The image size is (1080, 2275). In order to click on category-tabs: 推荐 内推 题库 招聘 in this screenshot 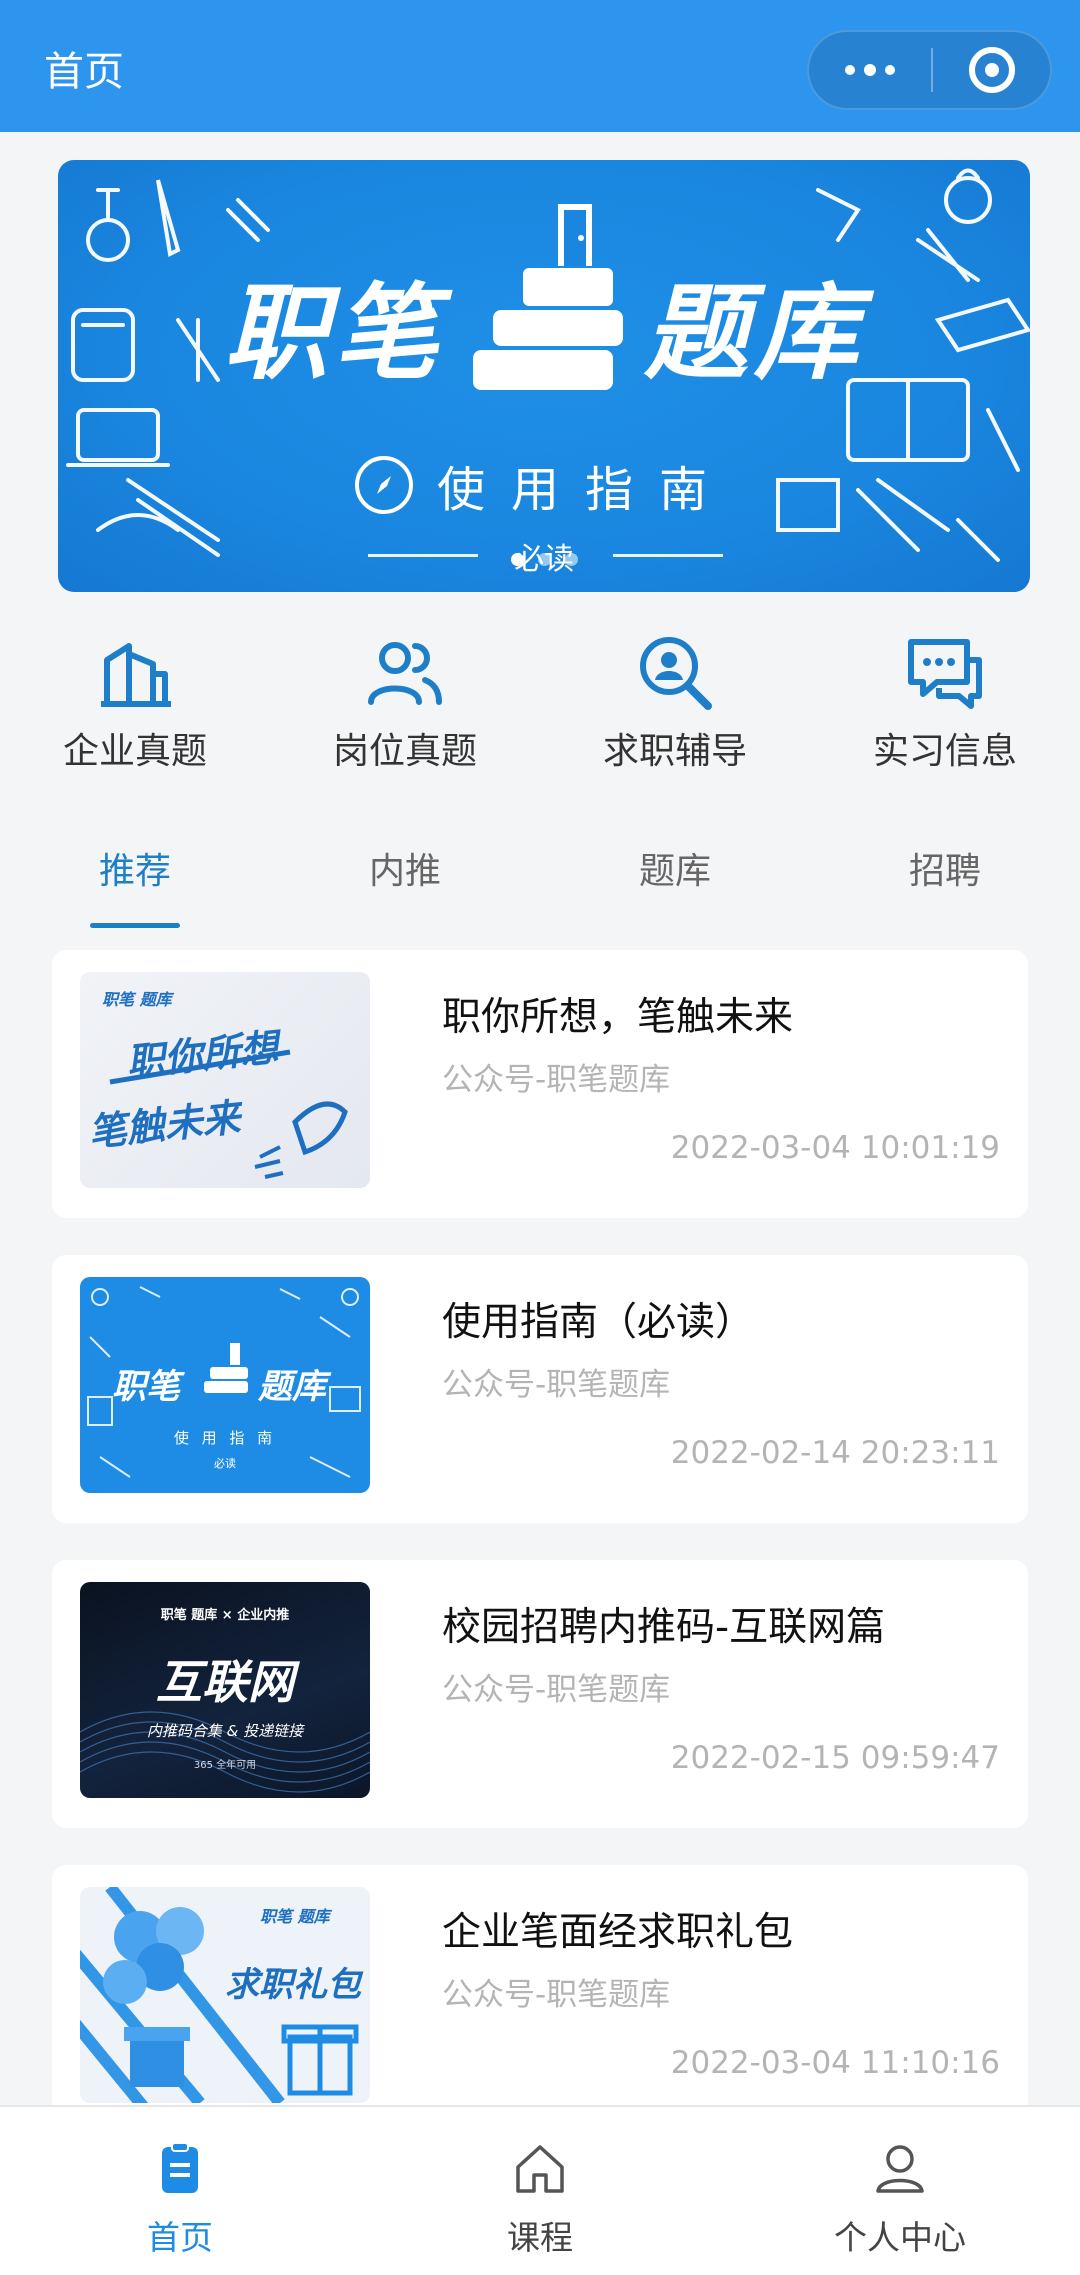, I will do `click(540, 884)`.